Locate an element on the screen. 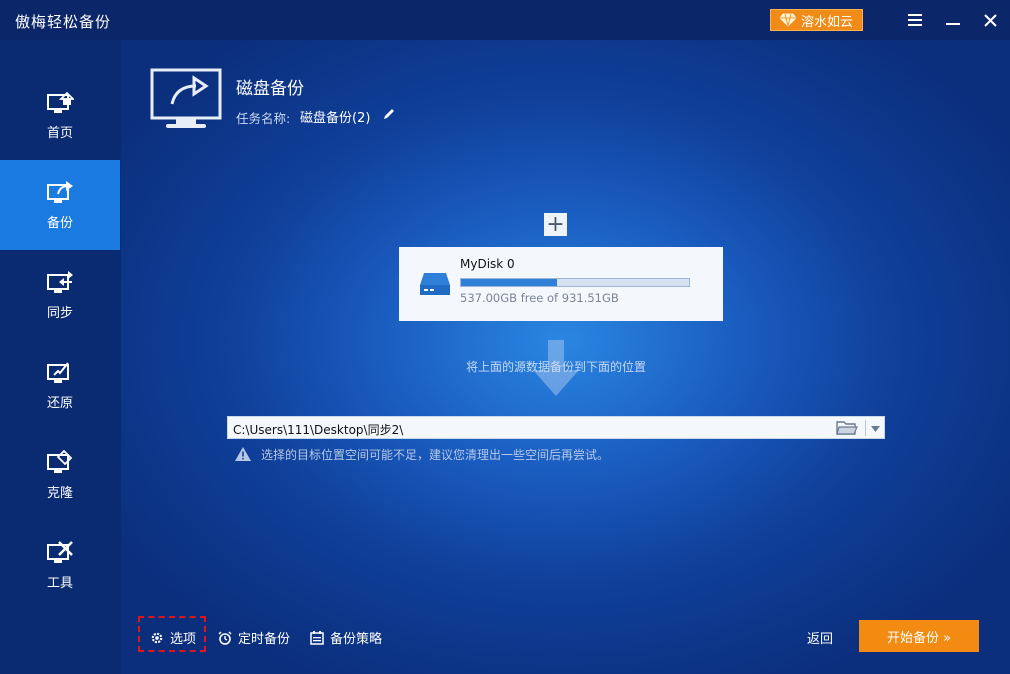 Image resolution: width=1010 pixels, height=674 pixels. warning-icon is located at coordinates (243, 454).